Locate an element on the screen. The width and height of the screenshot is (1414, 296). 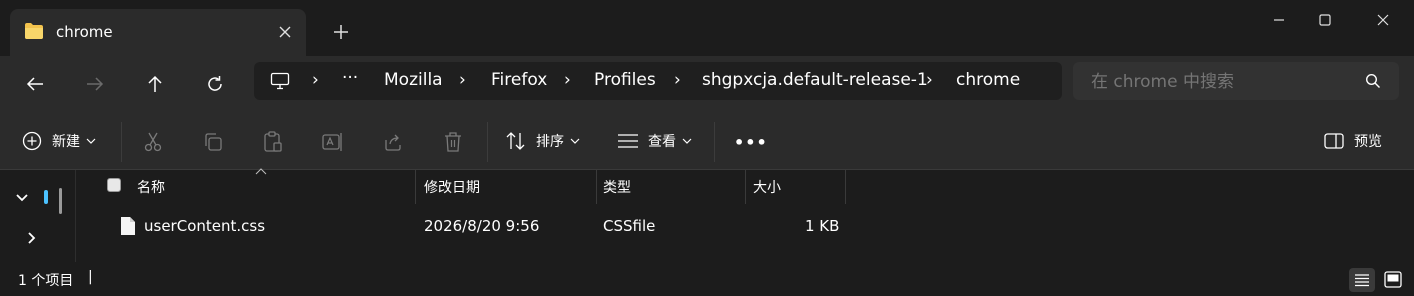
item-count: 1 个项目 is located at coordinates (46, 281).